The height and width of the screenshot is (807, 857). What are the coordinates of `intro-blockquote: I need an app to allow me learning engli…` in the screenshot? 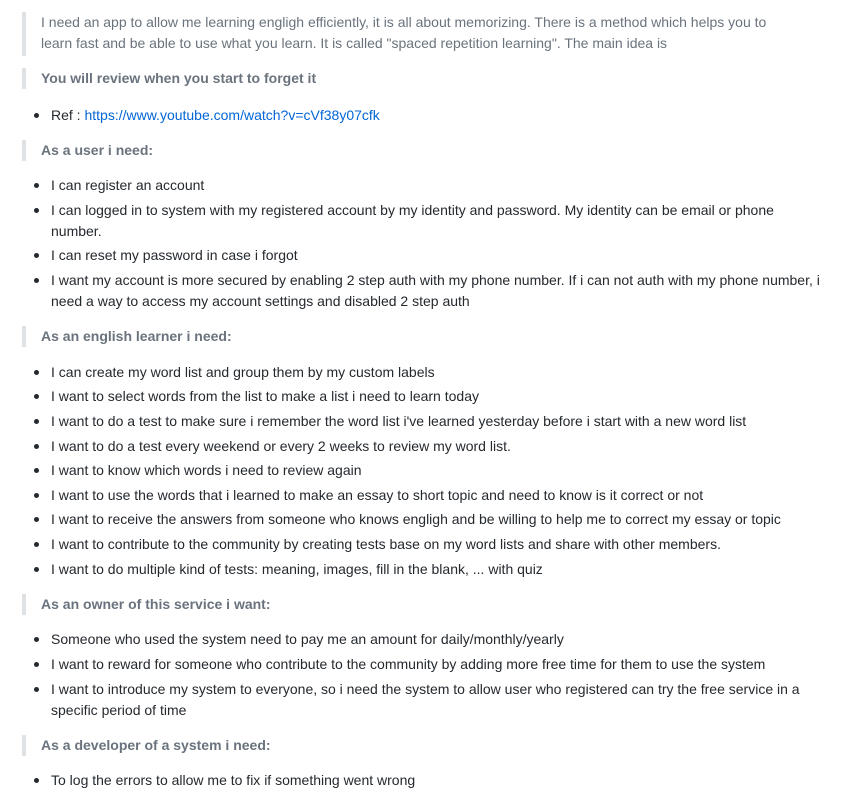 It's located at (411, 34).